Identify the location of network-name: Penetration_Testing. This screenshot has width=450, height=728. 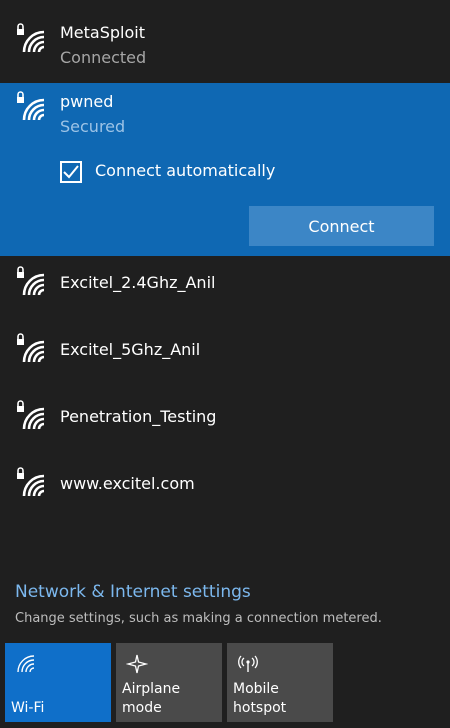
(138, 416).